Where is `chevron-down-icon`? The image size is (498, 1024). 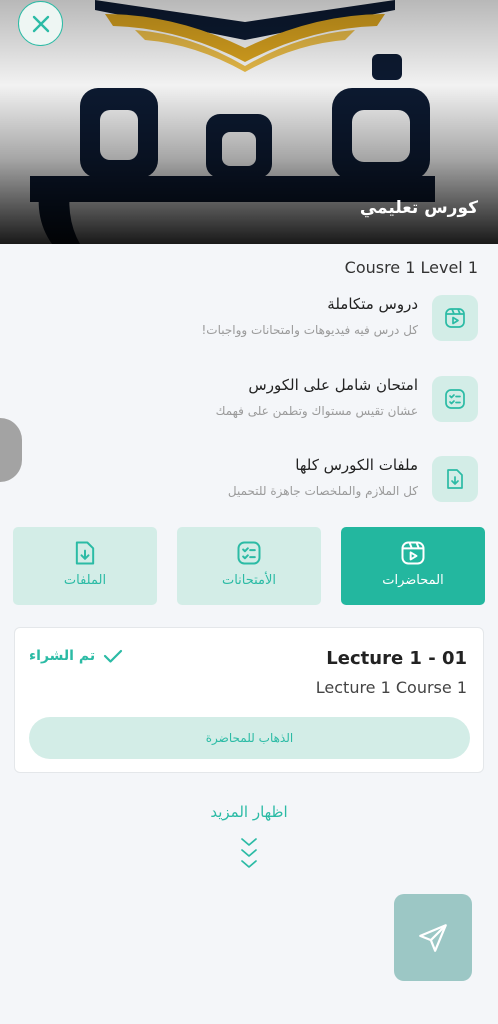
chevron-down-icon is located at coordinates (249, 854).